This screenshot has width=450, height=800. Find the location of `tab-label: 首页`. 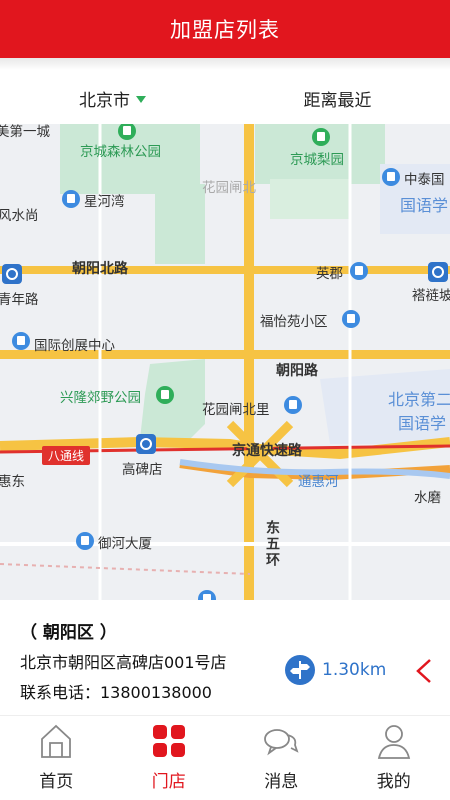

tab-label: 首页 is located at coordinates (56, 782).